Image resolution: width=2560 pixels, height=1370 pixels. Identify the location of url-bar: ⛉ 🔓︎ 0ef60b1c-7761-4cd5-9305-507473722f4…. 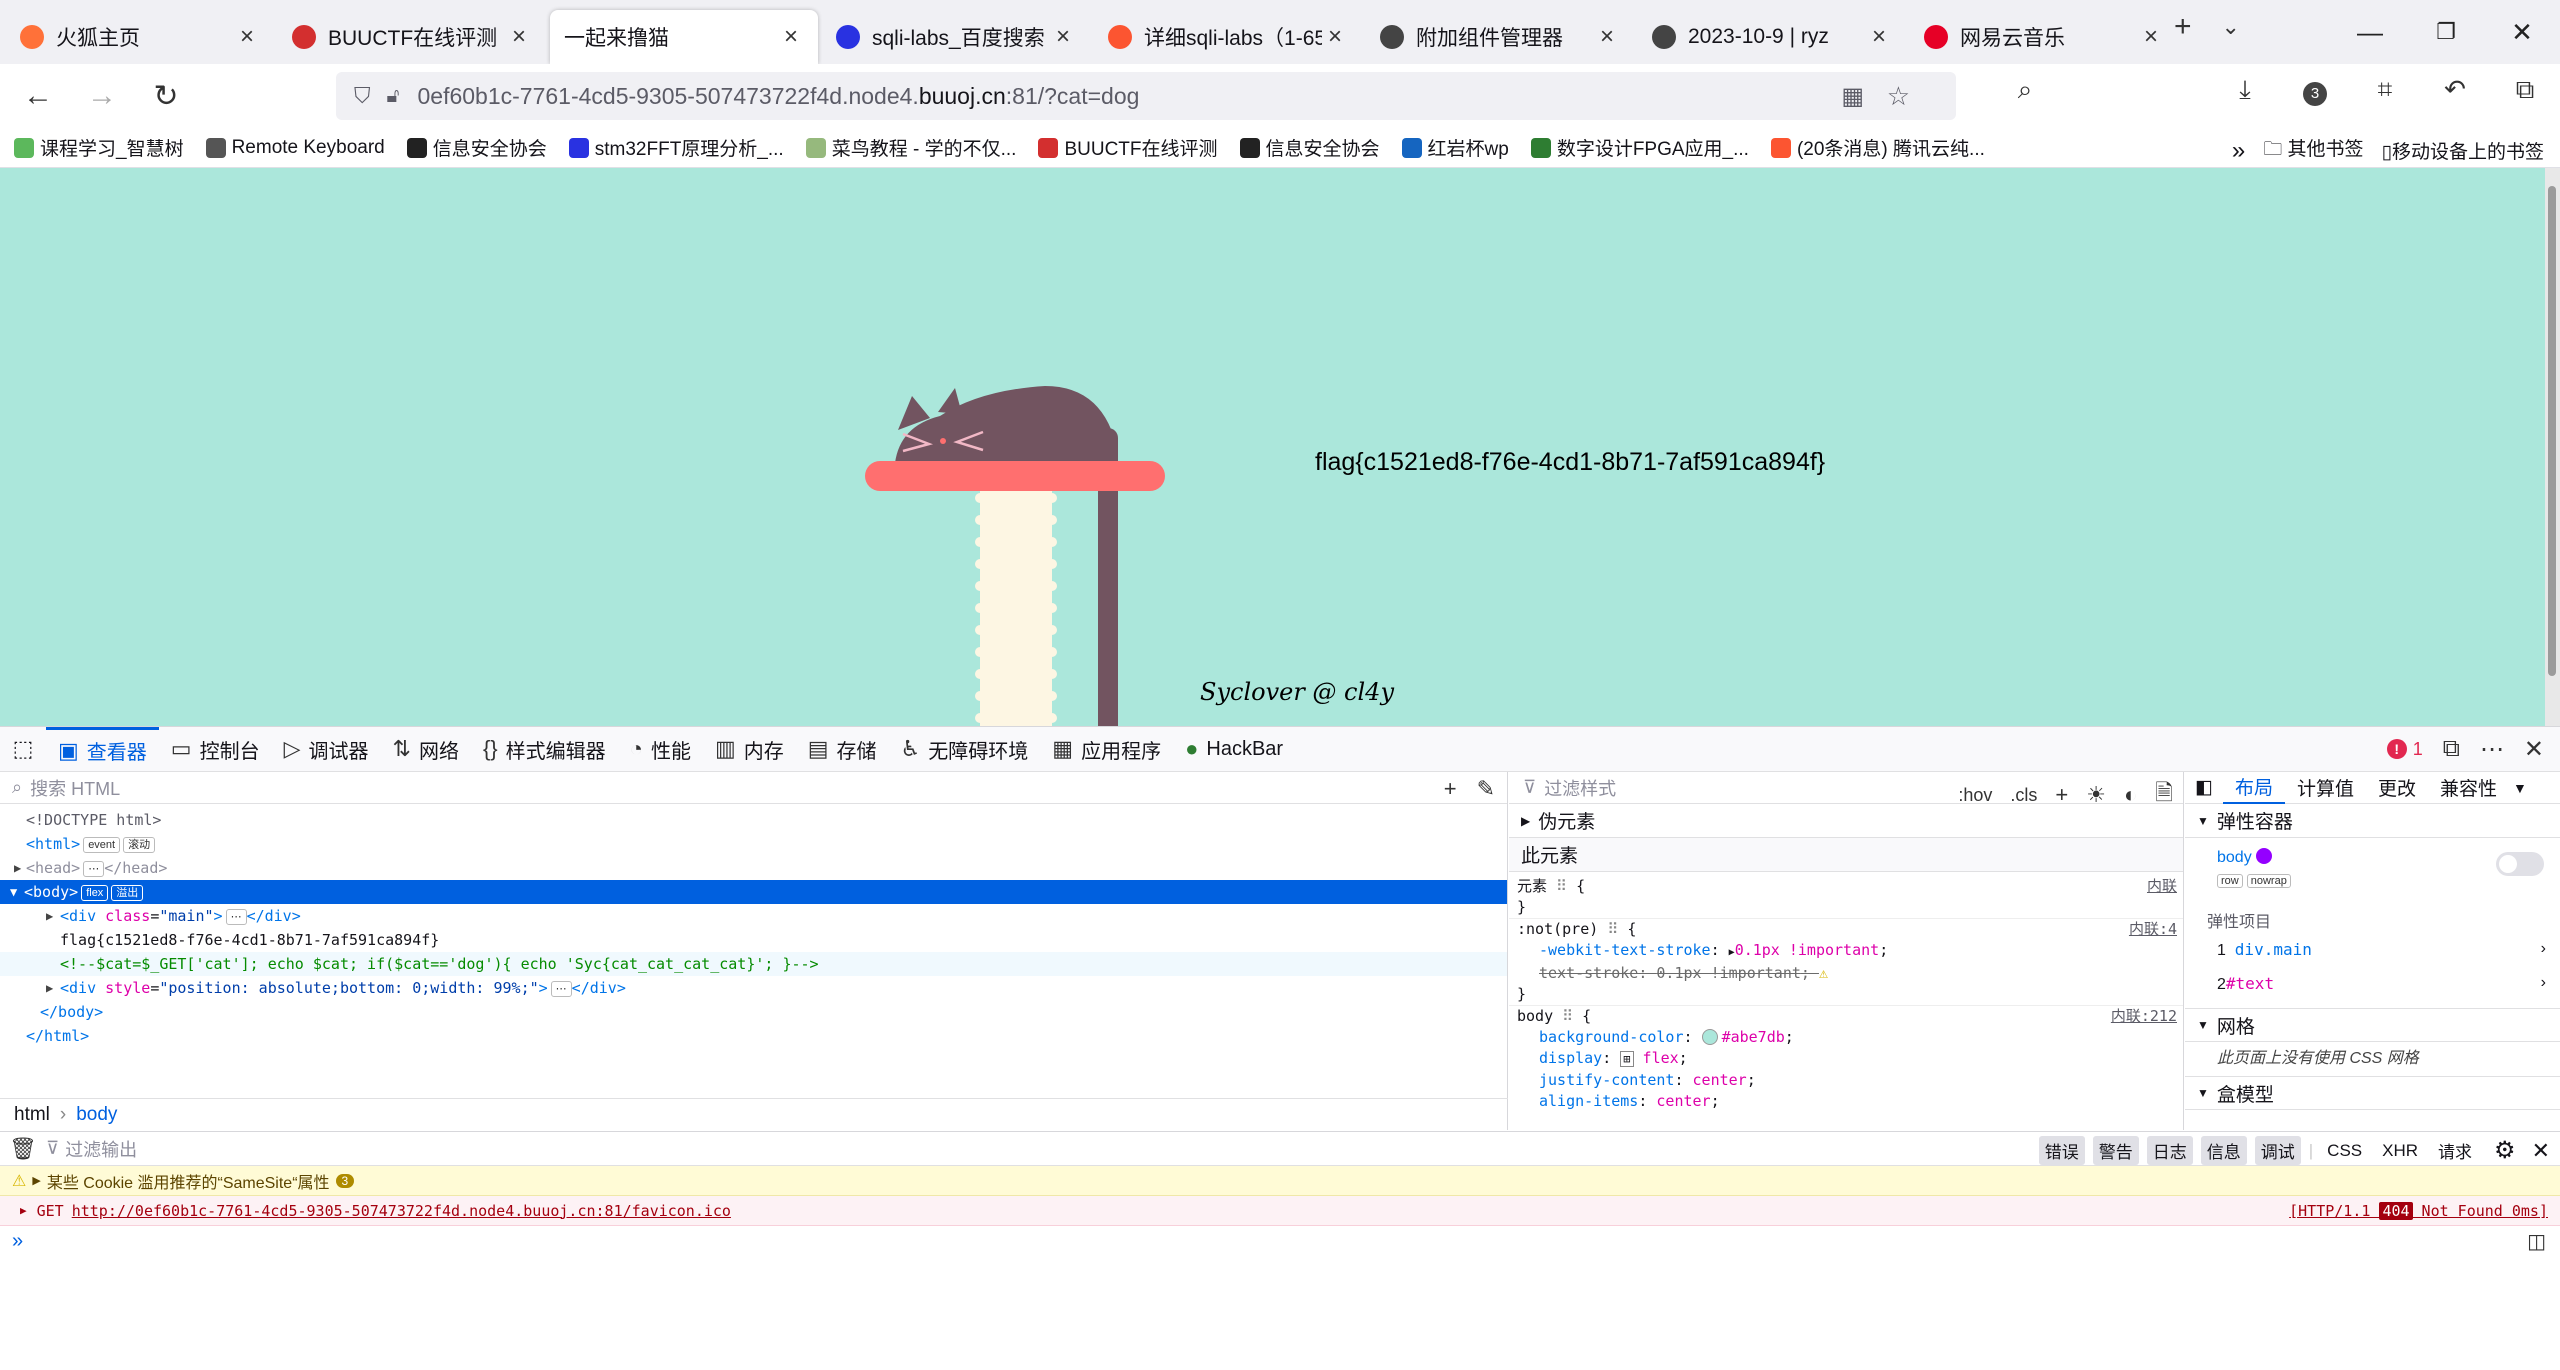
(1146, 96).